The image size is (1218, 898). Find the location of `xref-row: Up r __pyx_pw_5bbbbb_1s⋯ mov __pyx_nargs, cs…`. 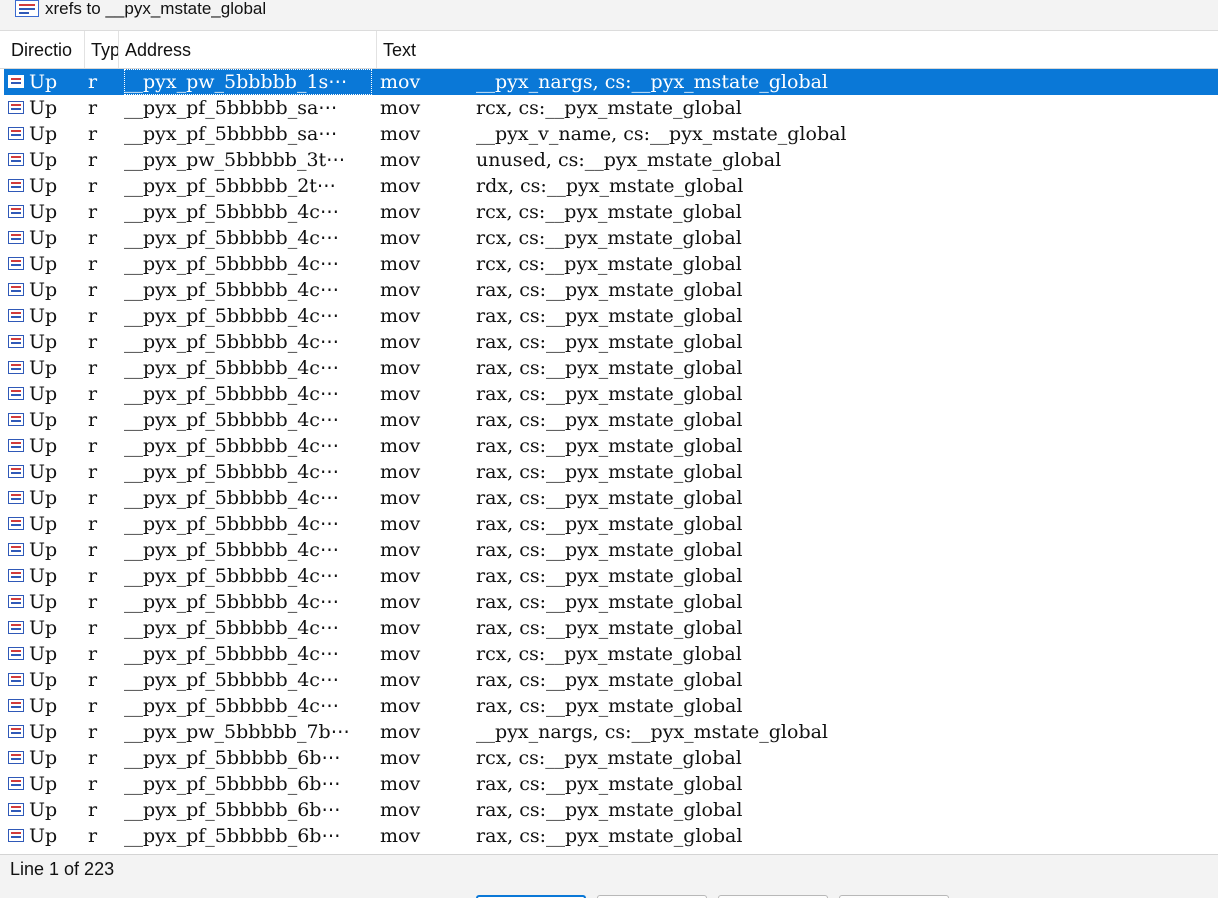

xref-row: Up r __pyx_pw_5bbbbb_1s⋯ mov __pyx_nargs, cs… is located at coordinates (611, 82).